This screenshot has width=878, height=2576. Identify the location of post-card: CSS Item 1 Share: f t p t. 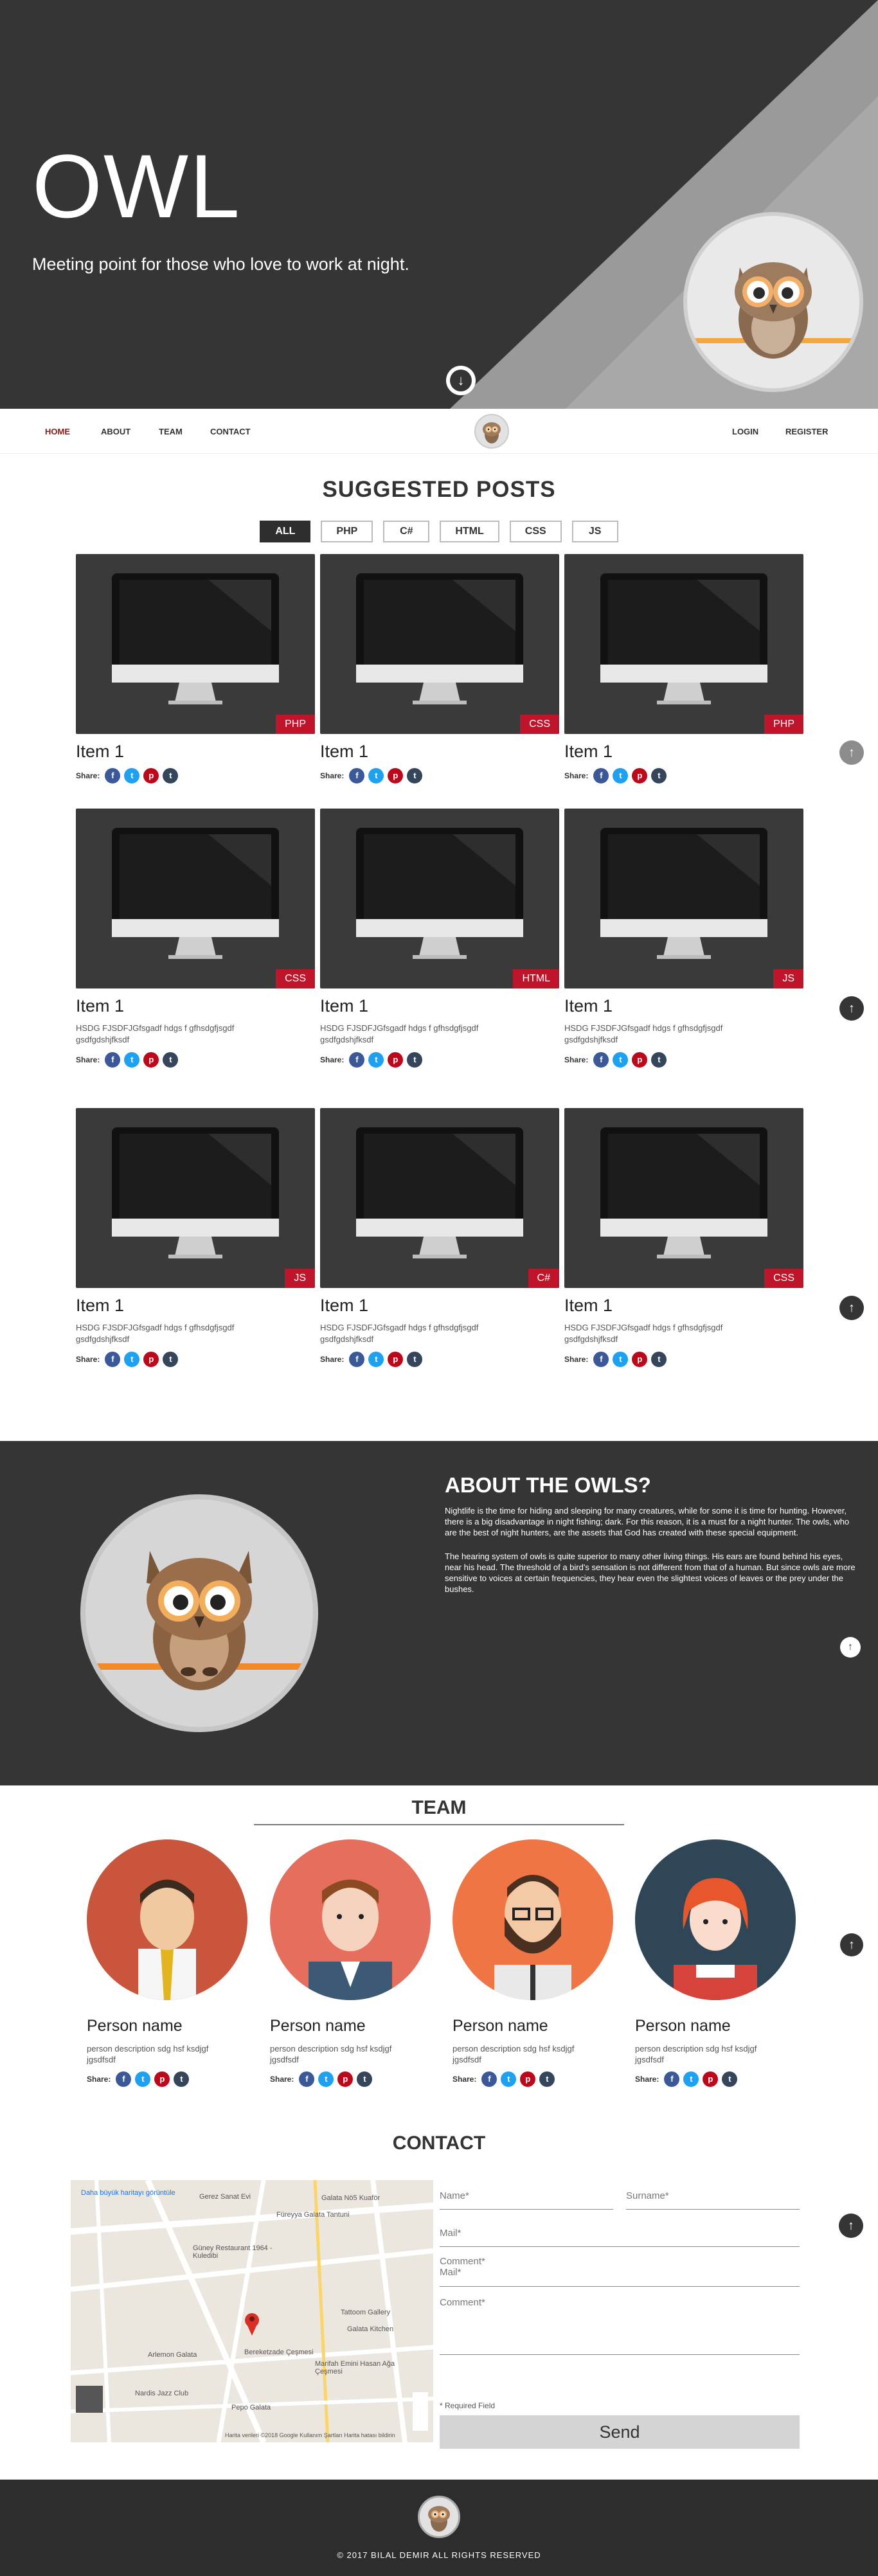
(440, 668).